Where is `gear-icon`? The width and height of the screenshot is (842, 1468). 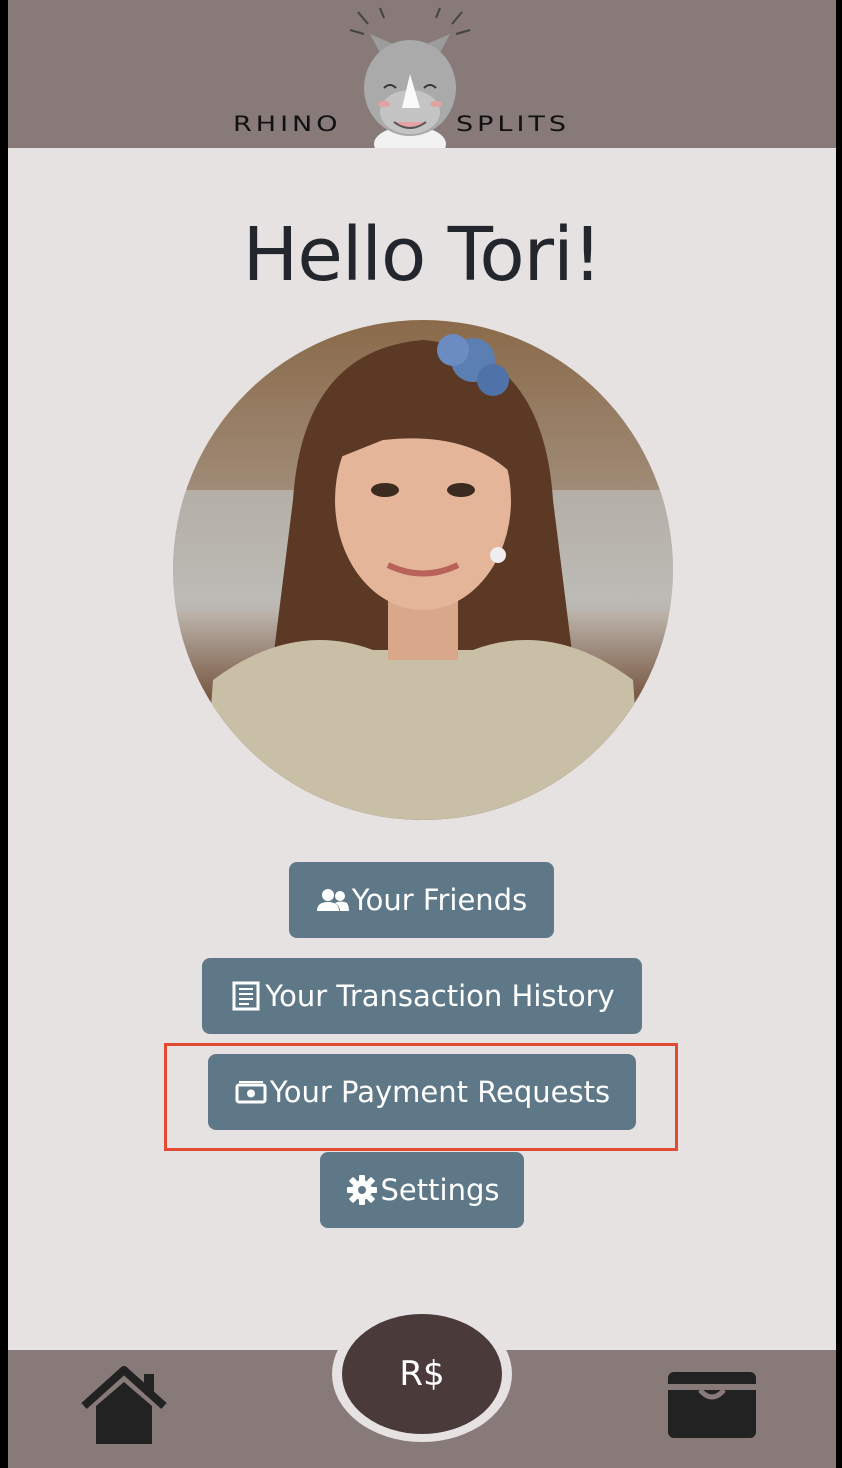
gear-icon is located at coordinates (362, 1190).